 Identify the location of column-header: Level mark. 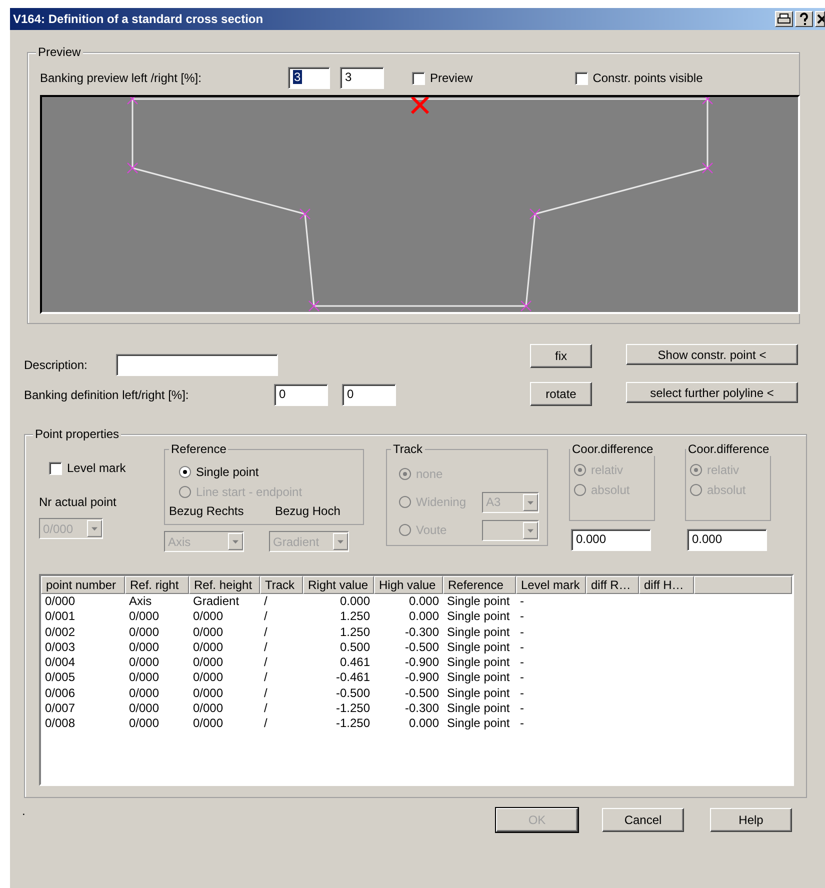
(551, 585).